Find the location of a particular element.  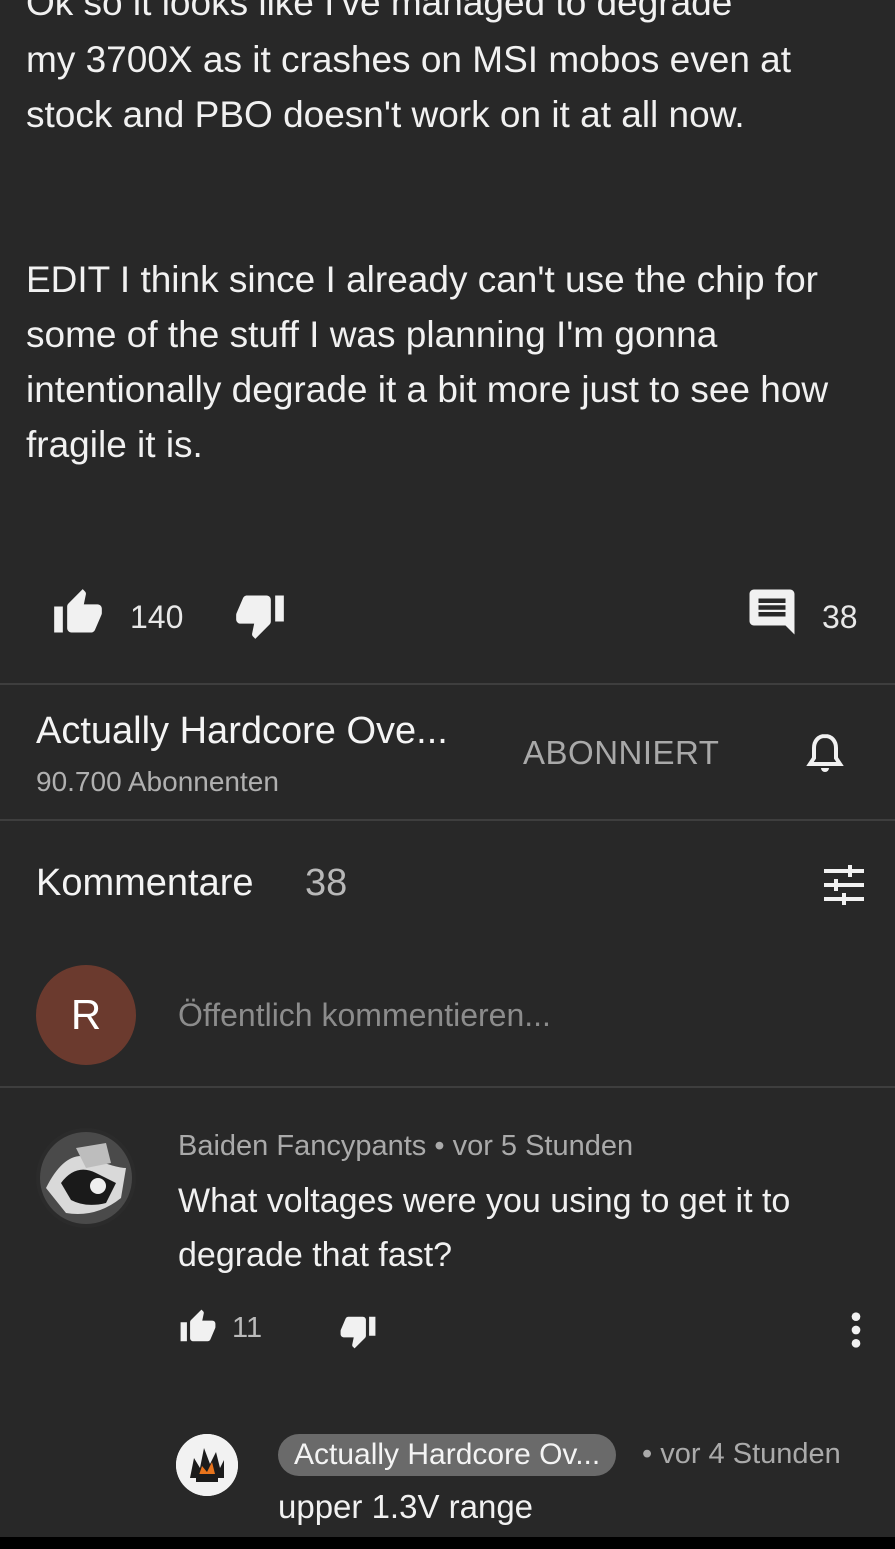

comment-actions: 11 is located at coordinates (528, 1333).